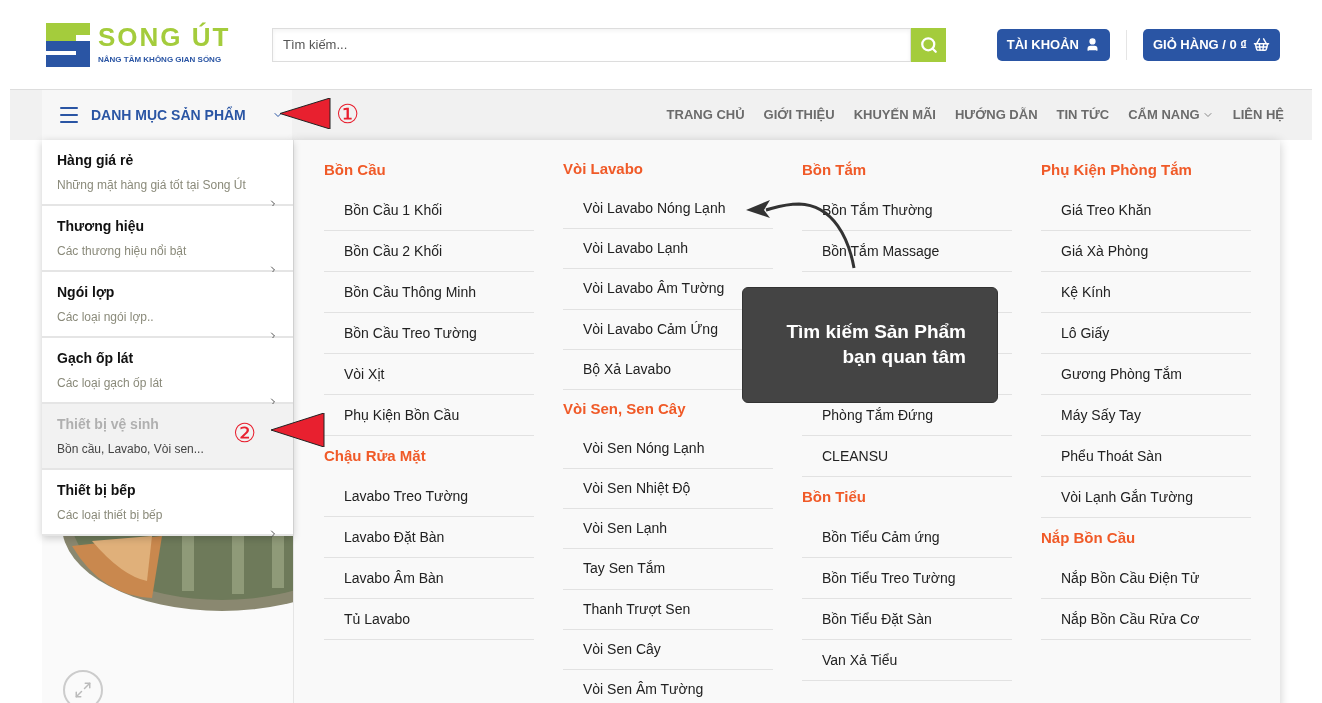 This screenshot has height=703, width=1322. What do you see at coordinates (400, 292) in the screenshot?
I see `category-link: Bồn Cầu Thông Minh` at bounding box center [400, 292].